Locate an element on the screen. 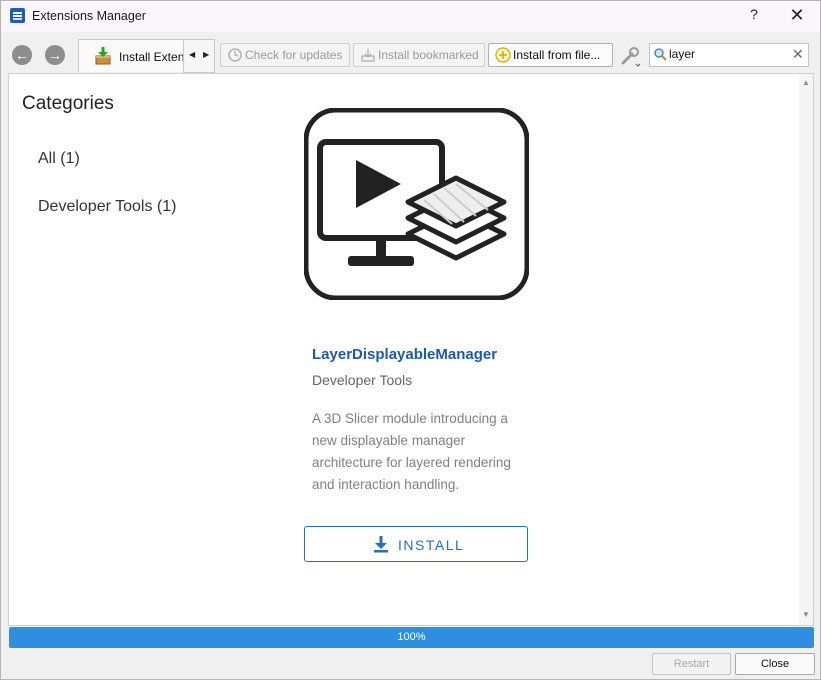 This screenshot has width=821, height=680. category-all: All (1) is located at coordinates (59, 159).